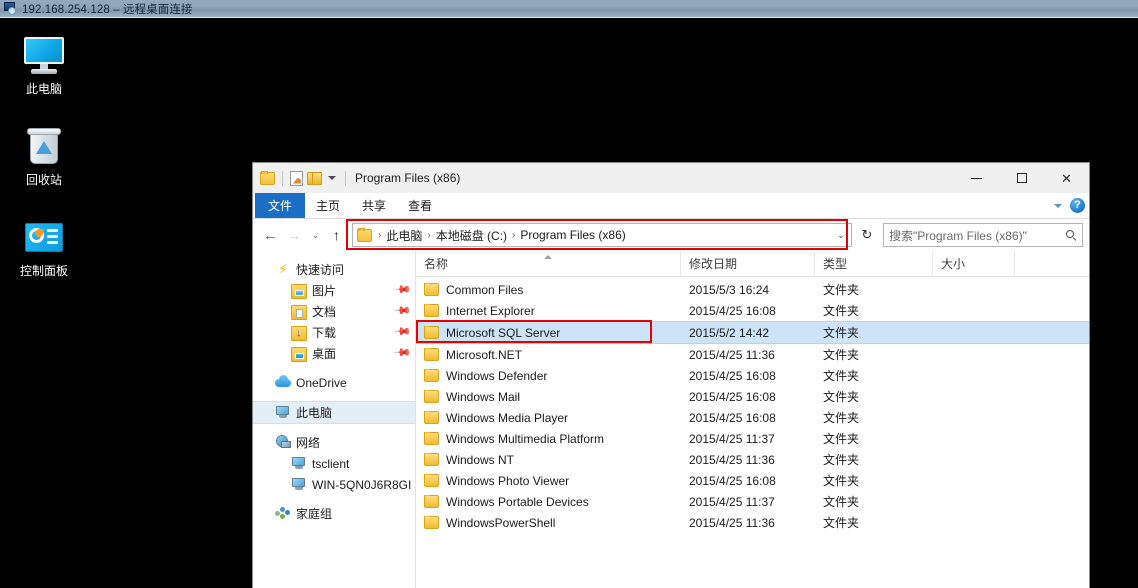 The height and width of the screenshot is (588, 1138). Describe the element at coordinates (282, 178) in the screenshot. I see `toolbar-divider` at that location.